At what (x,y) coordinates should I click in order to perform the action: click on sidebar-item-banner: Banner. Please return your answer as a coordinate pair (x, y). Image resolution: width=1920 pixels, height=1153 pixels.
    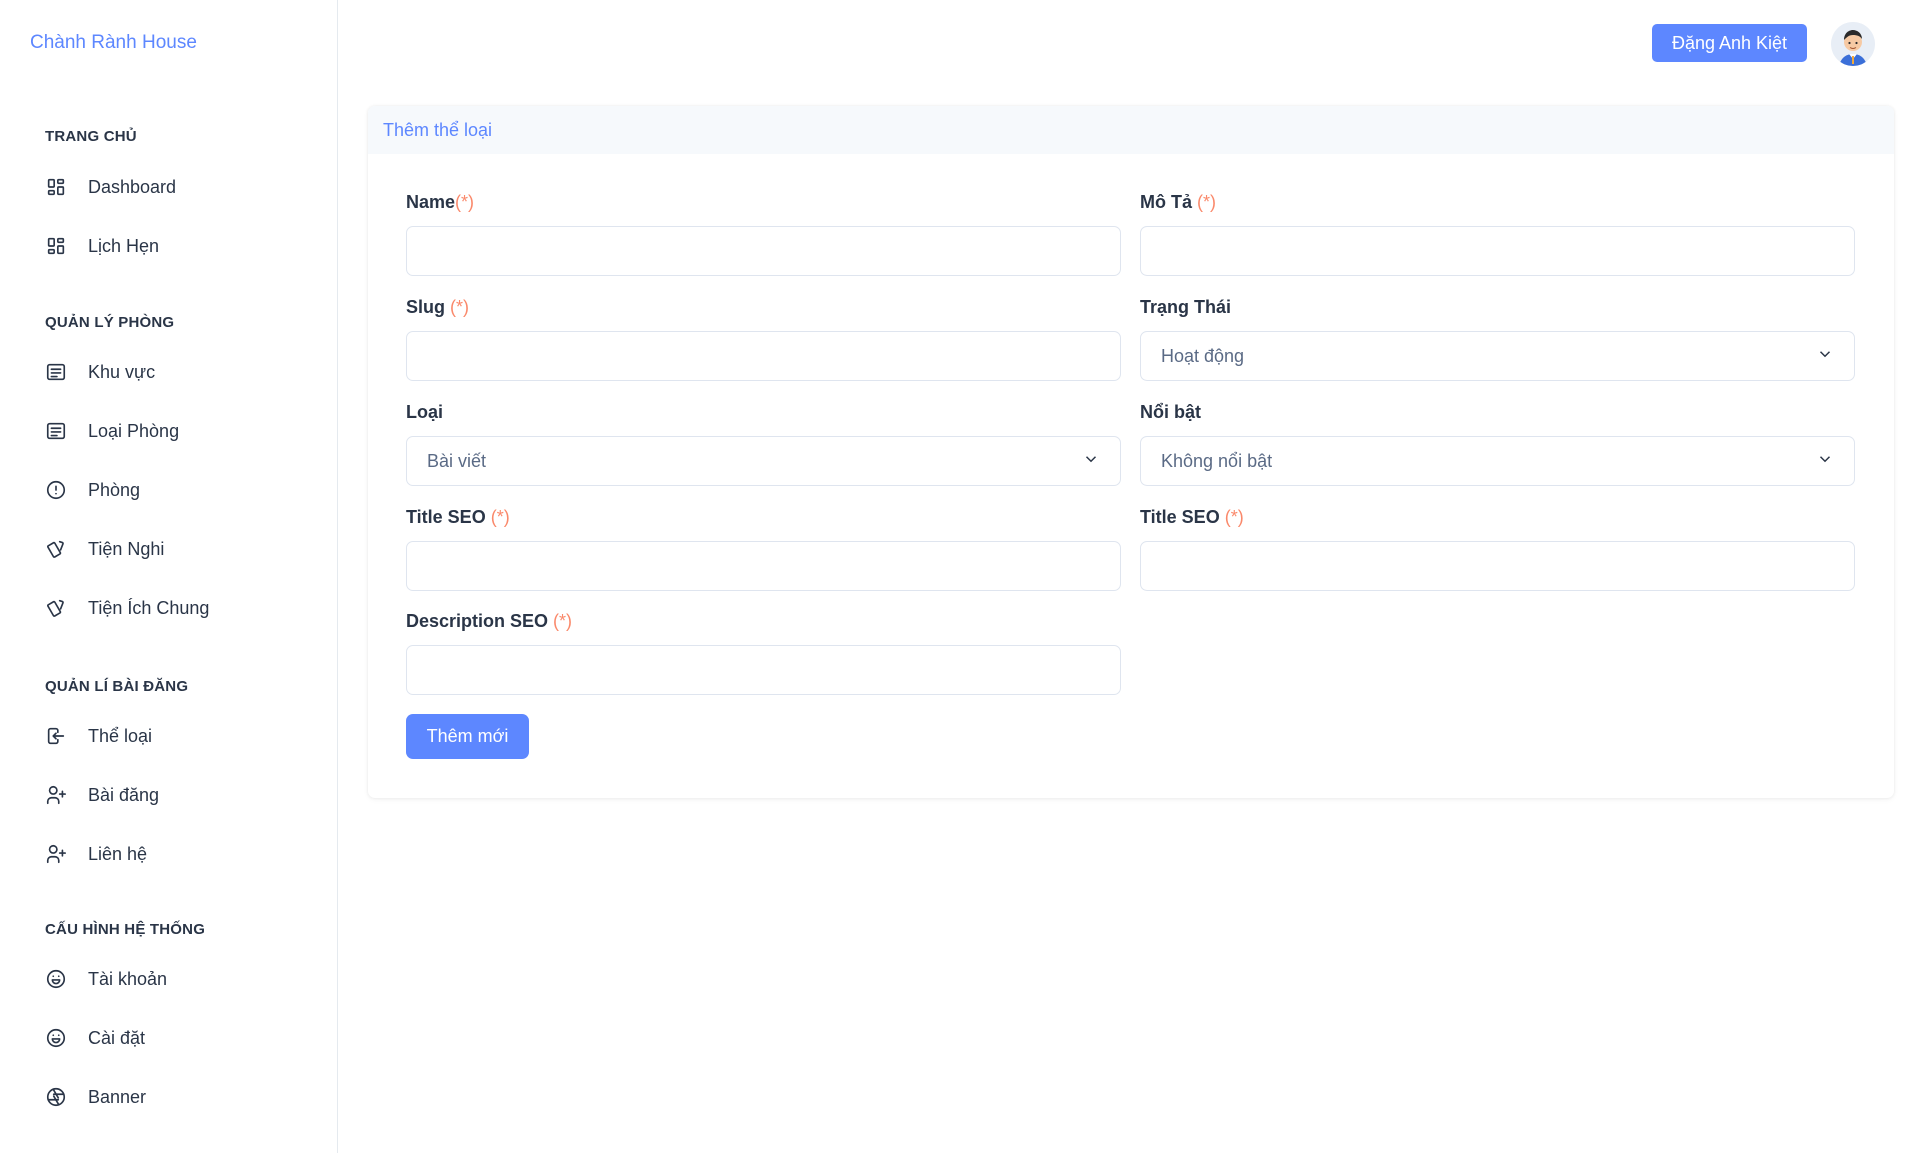
    Looking at the image, I should click on (179, 1097).